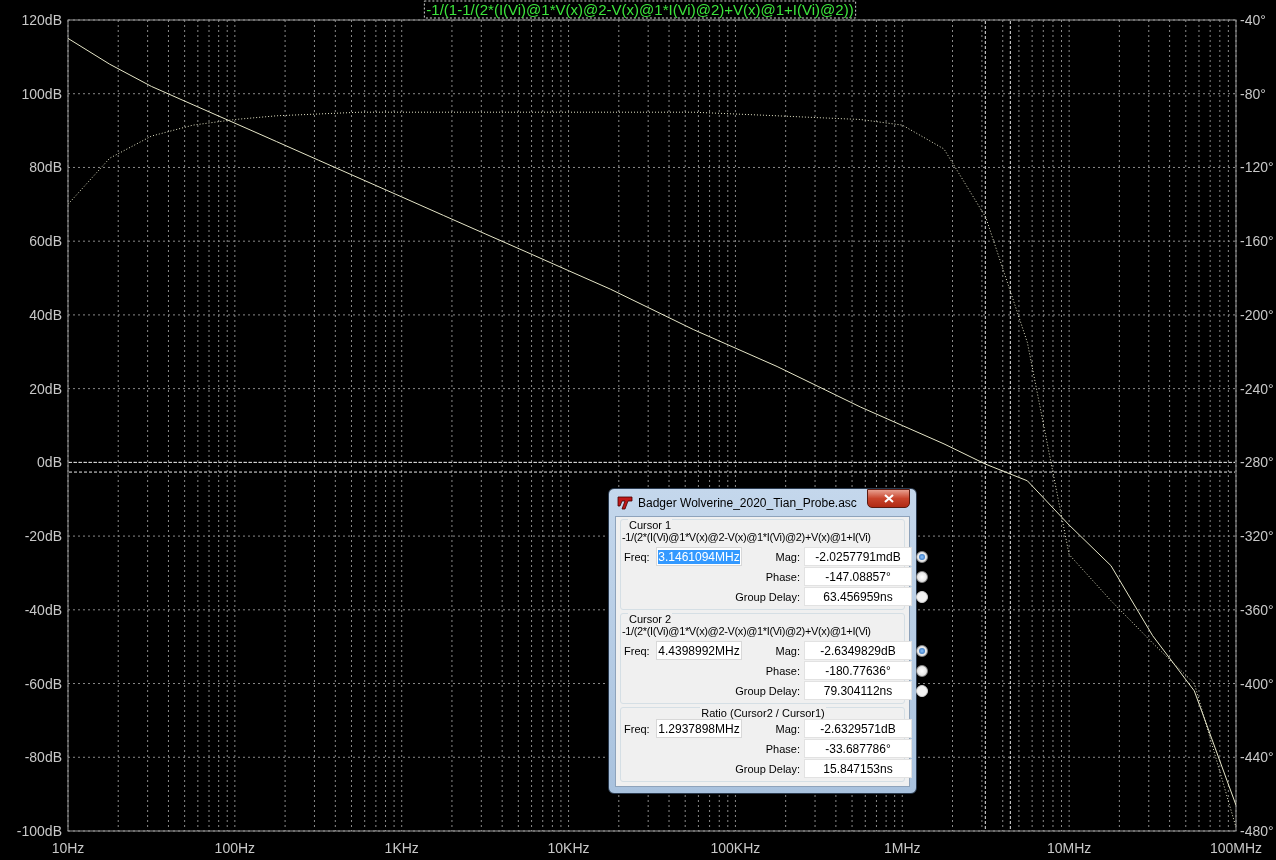  What do you see at coordinates (43, 757) in the screenshot?
I see `axis-label: -80dB` at bounding box center [43, 757].